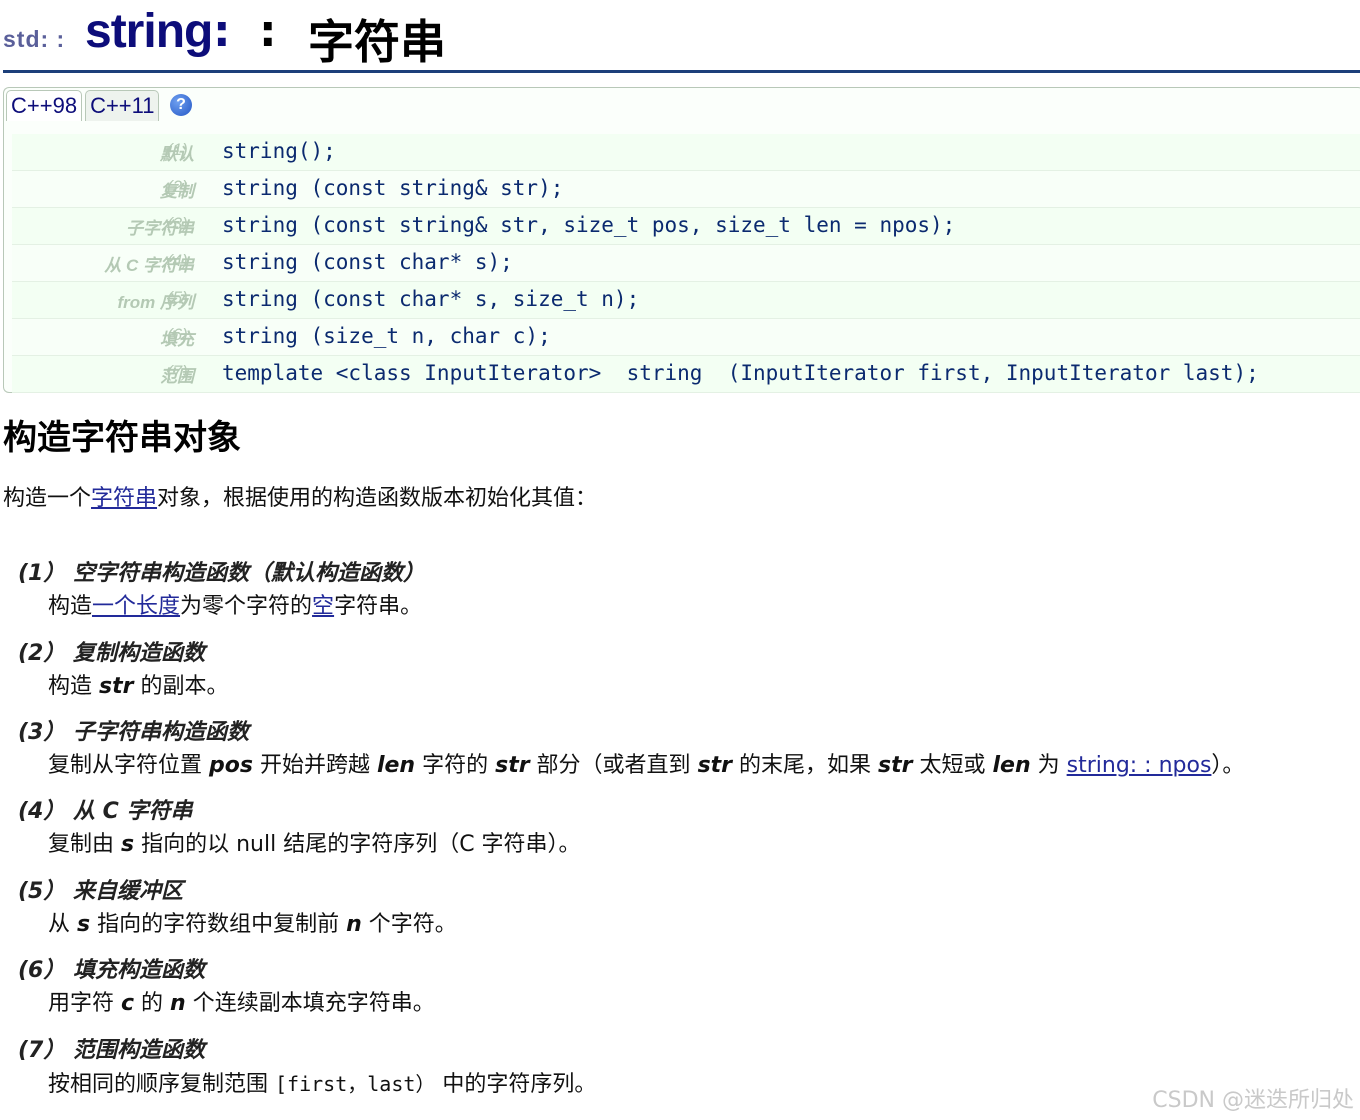 The width and height of the screenshot is (1360, 1120). I want to click on ctor-title: (4） 从 C 字符串, so click(105, 811).